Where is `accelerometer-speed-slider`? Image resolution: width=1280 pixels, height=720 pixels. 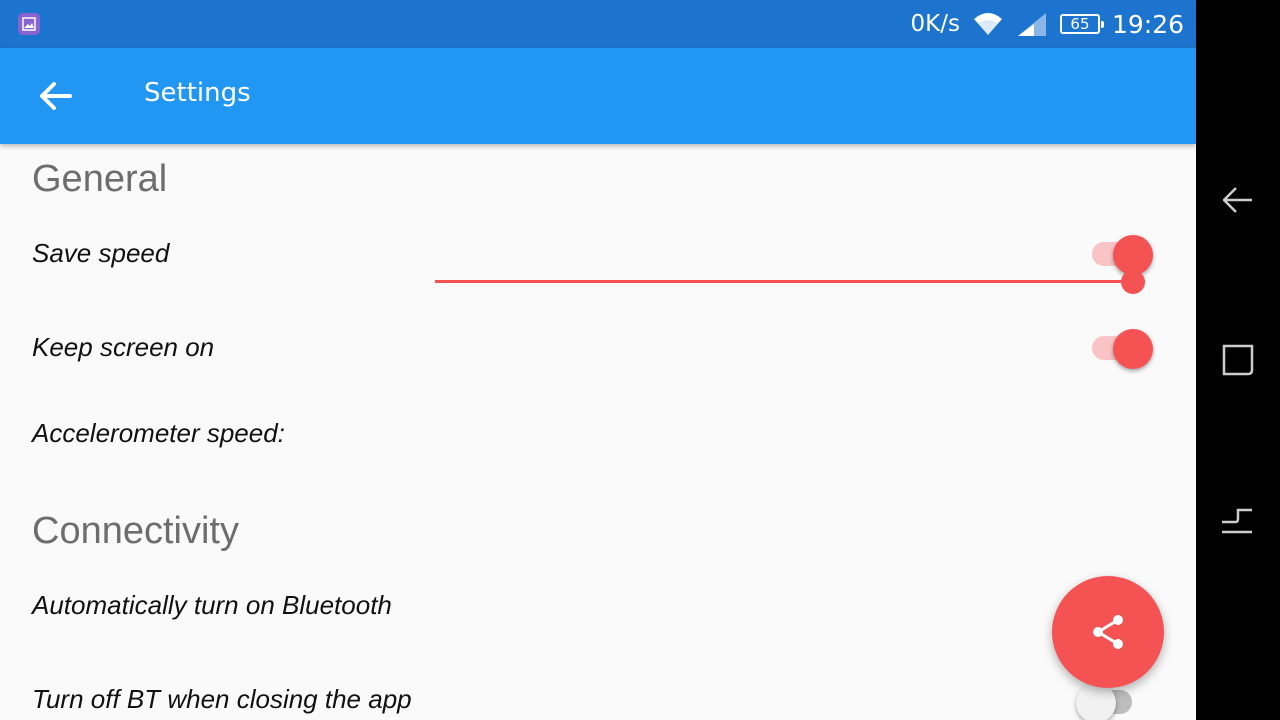 accelerometer-speed-slider is located at coordinates (790, 283).